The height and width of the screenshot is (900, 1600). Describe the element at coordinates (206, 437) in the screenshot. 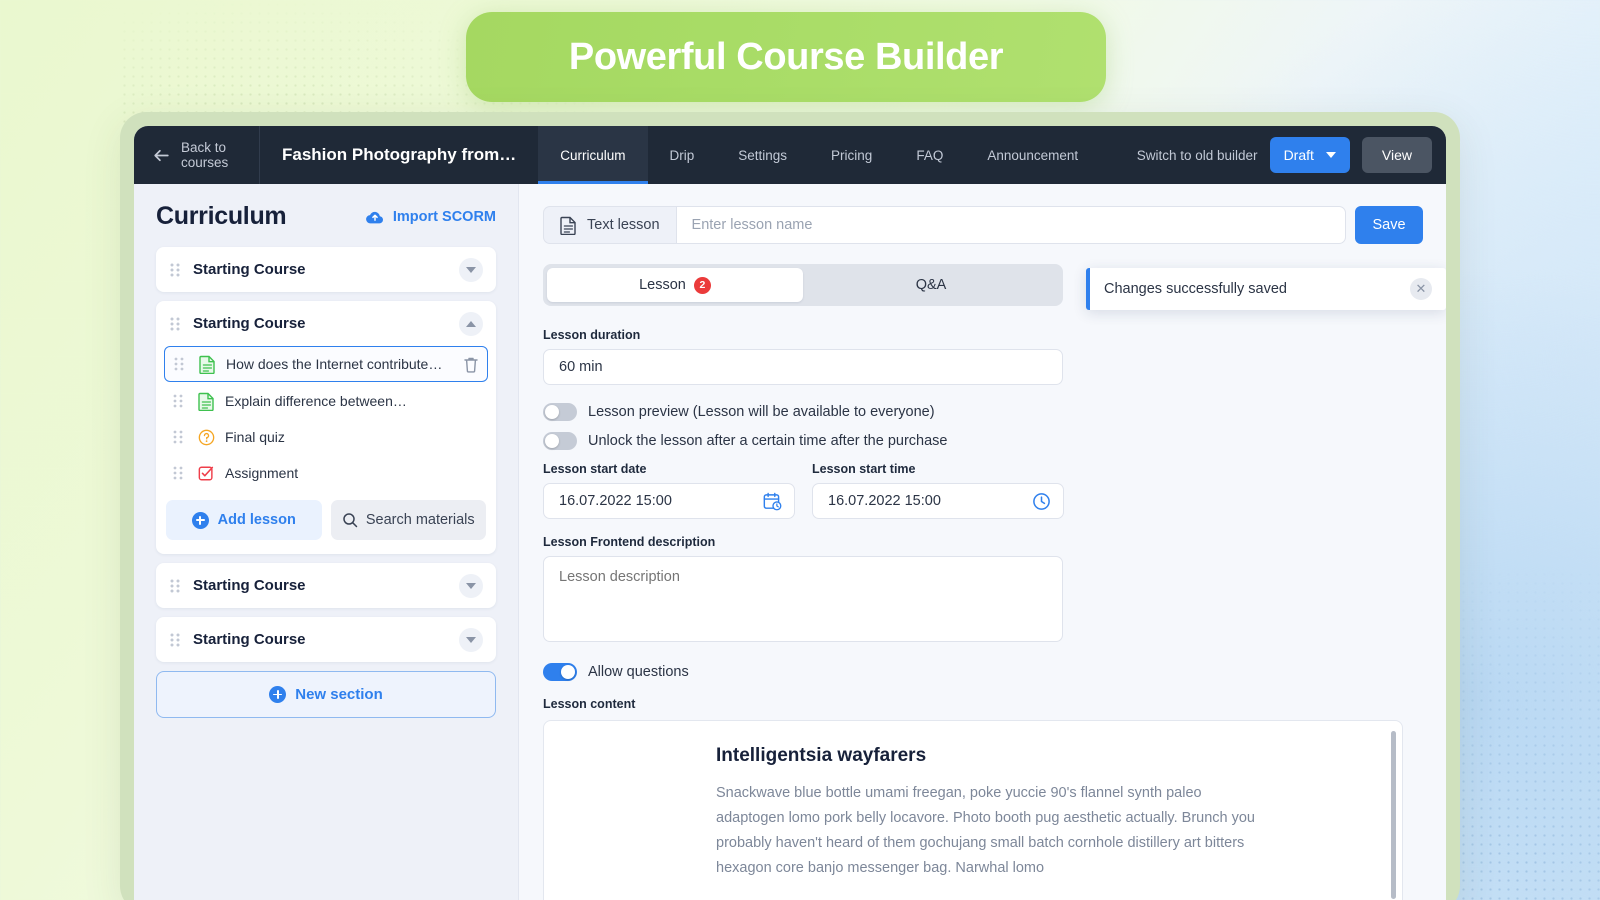

I see `quiz-icon` at that location.